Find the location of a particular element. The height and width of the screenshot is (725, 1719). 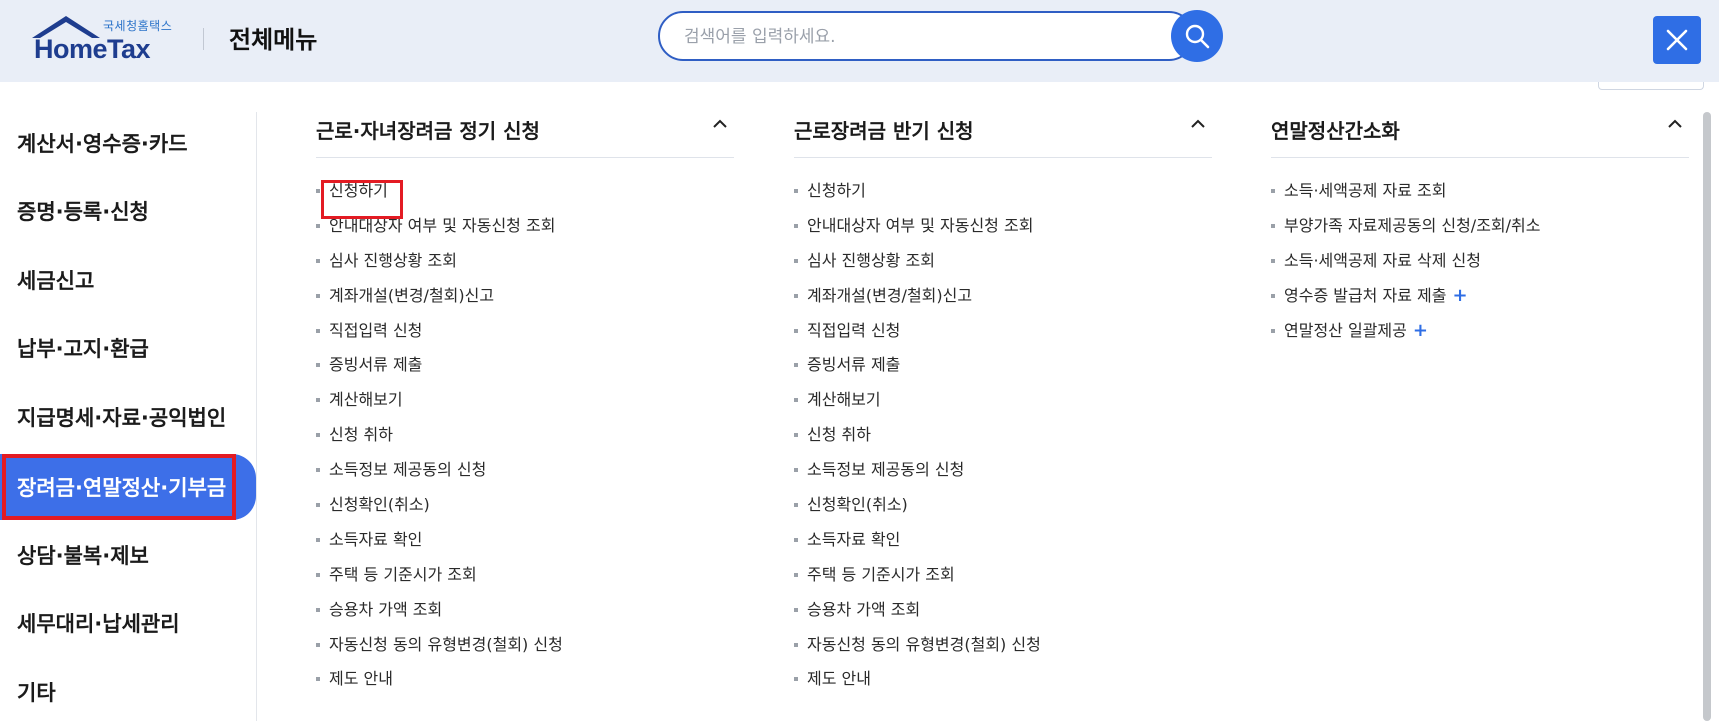

hometax-logo: 국세청홈택스 HomeTax is located at coordinates (105, 38).